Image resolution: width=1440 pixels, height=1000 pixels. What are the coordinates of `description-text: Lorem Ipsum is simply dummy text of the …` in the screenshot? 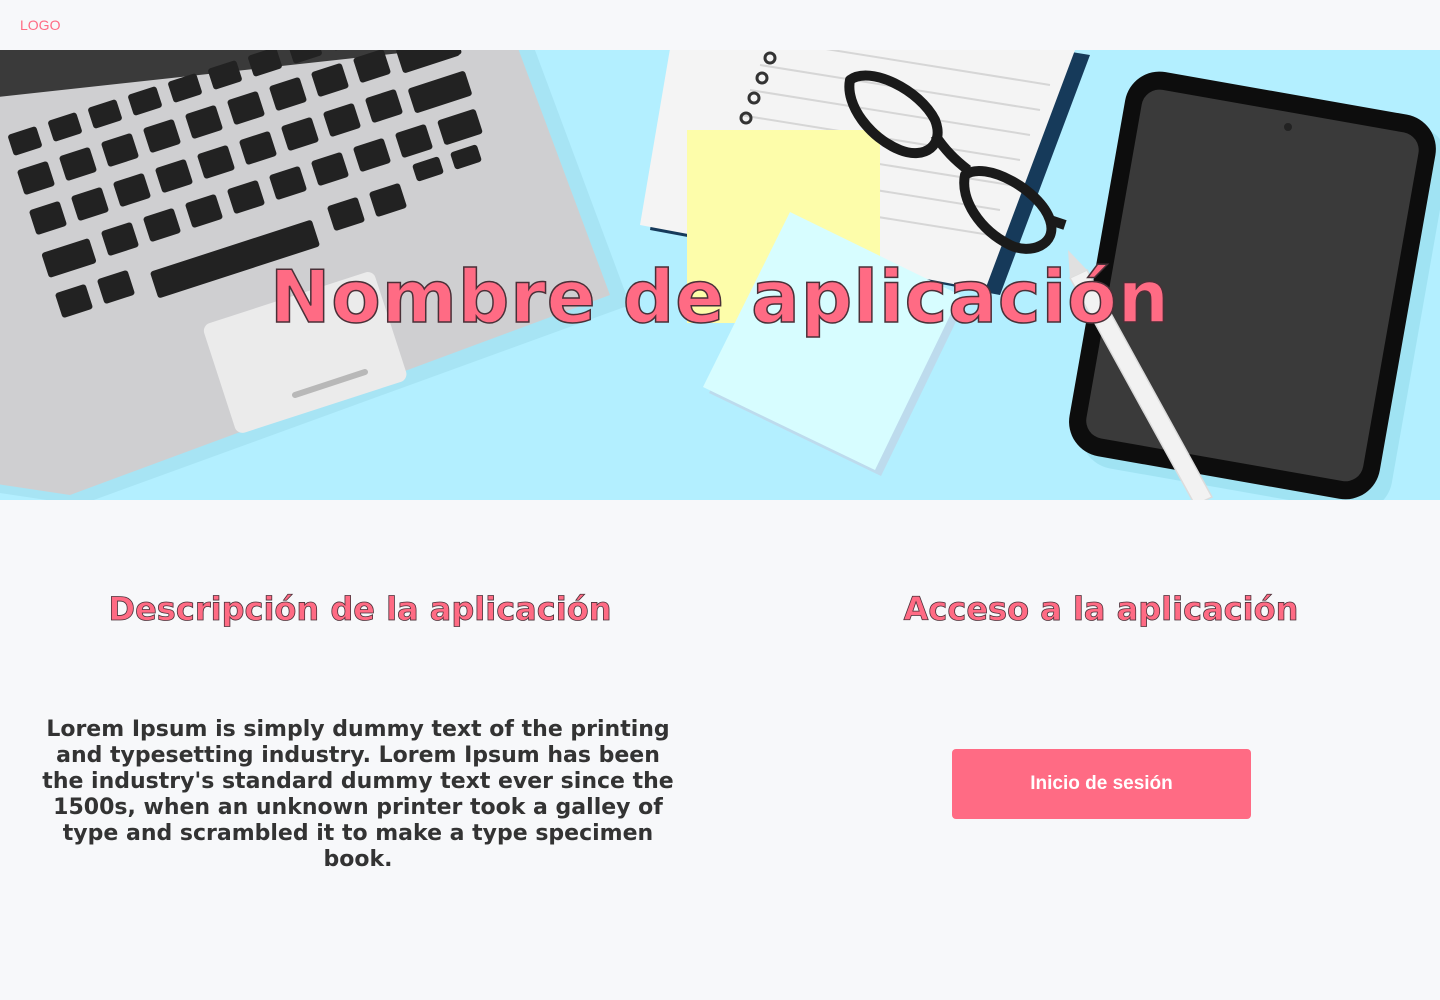 It's located at (358, 794).